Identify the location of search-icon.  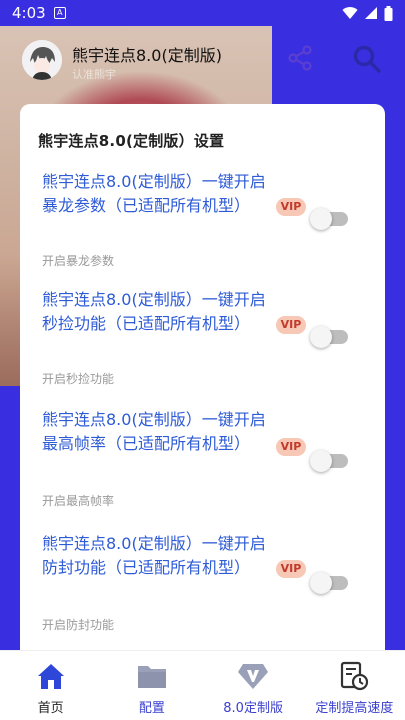
(367, 59).